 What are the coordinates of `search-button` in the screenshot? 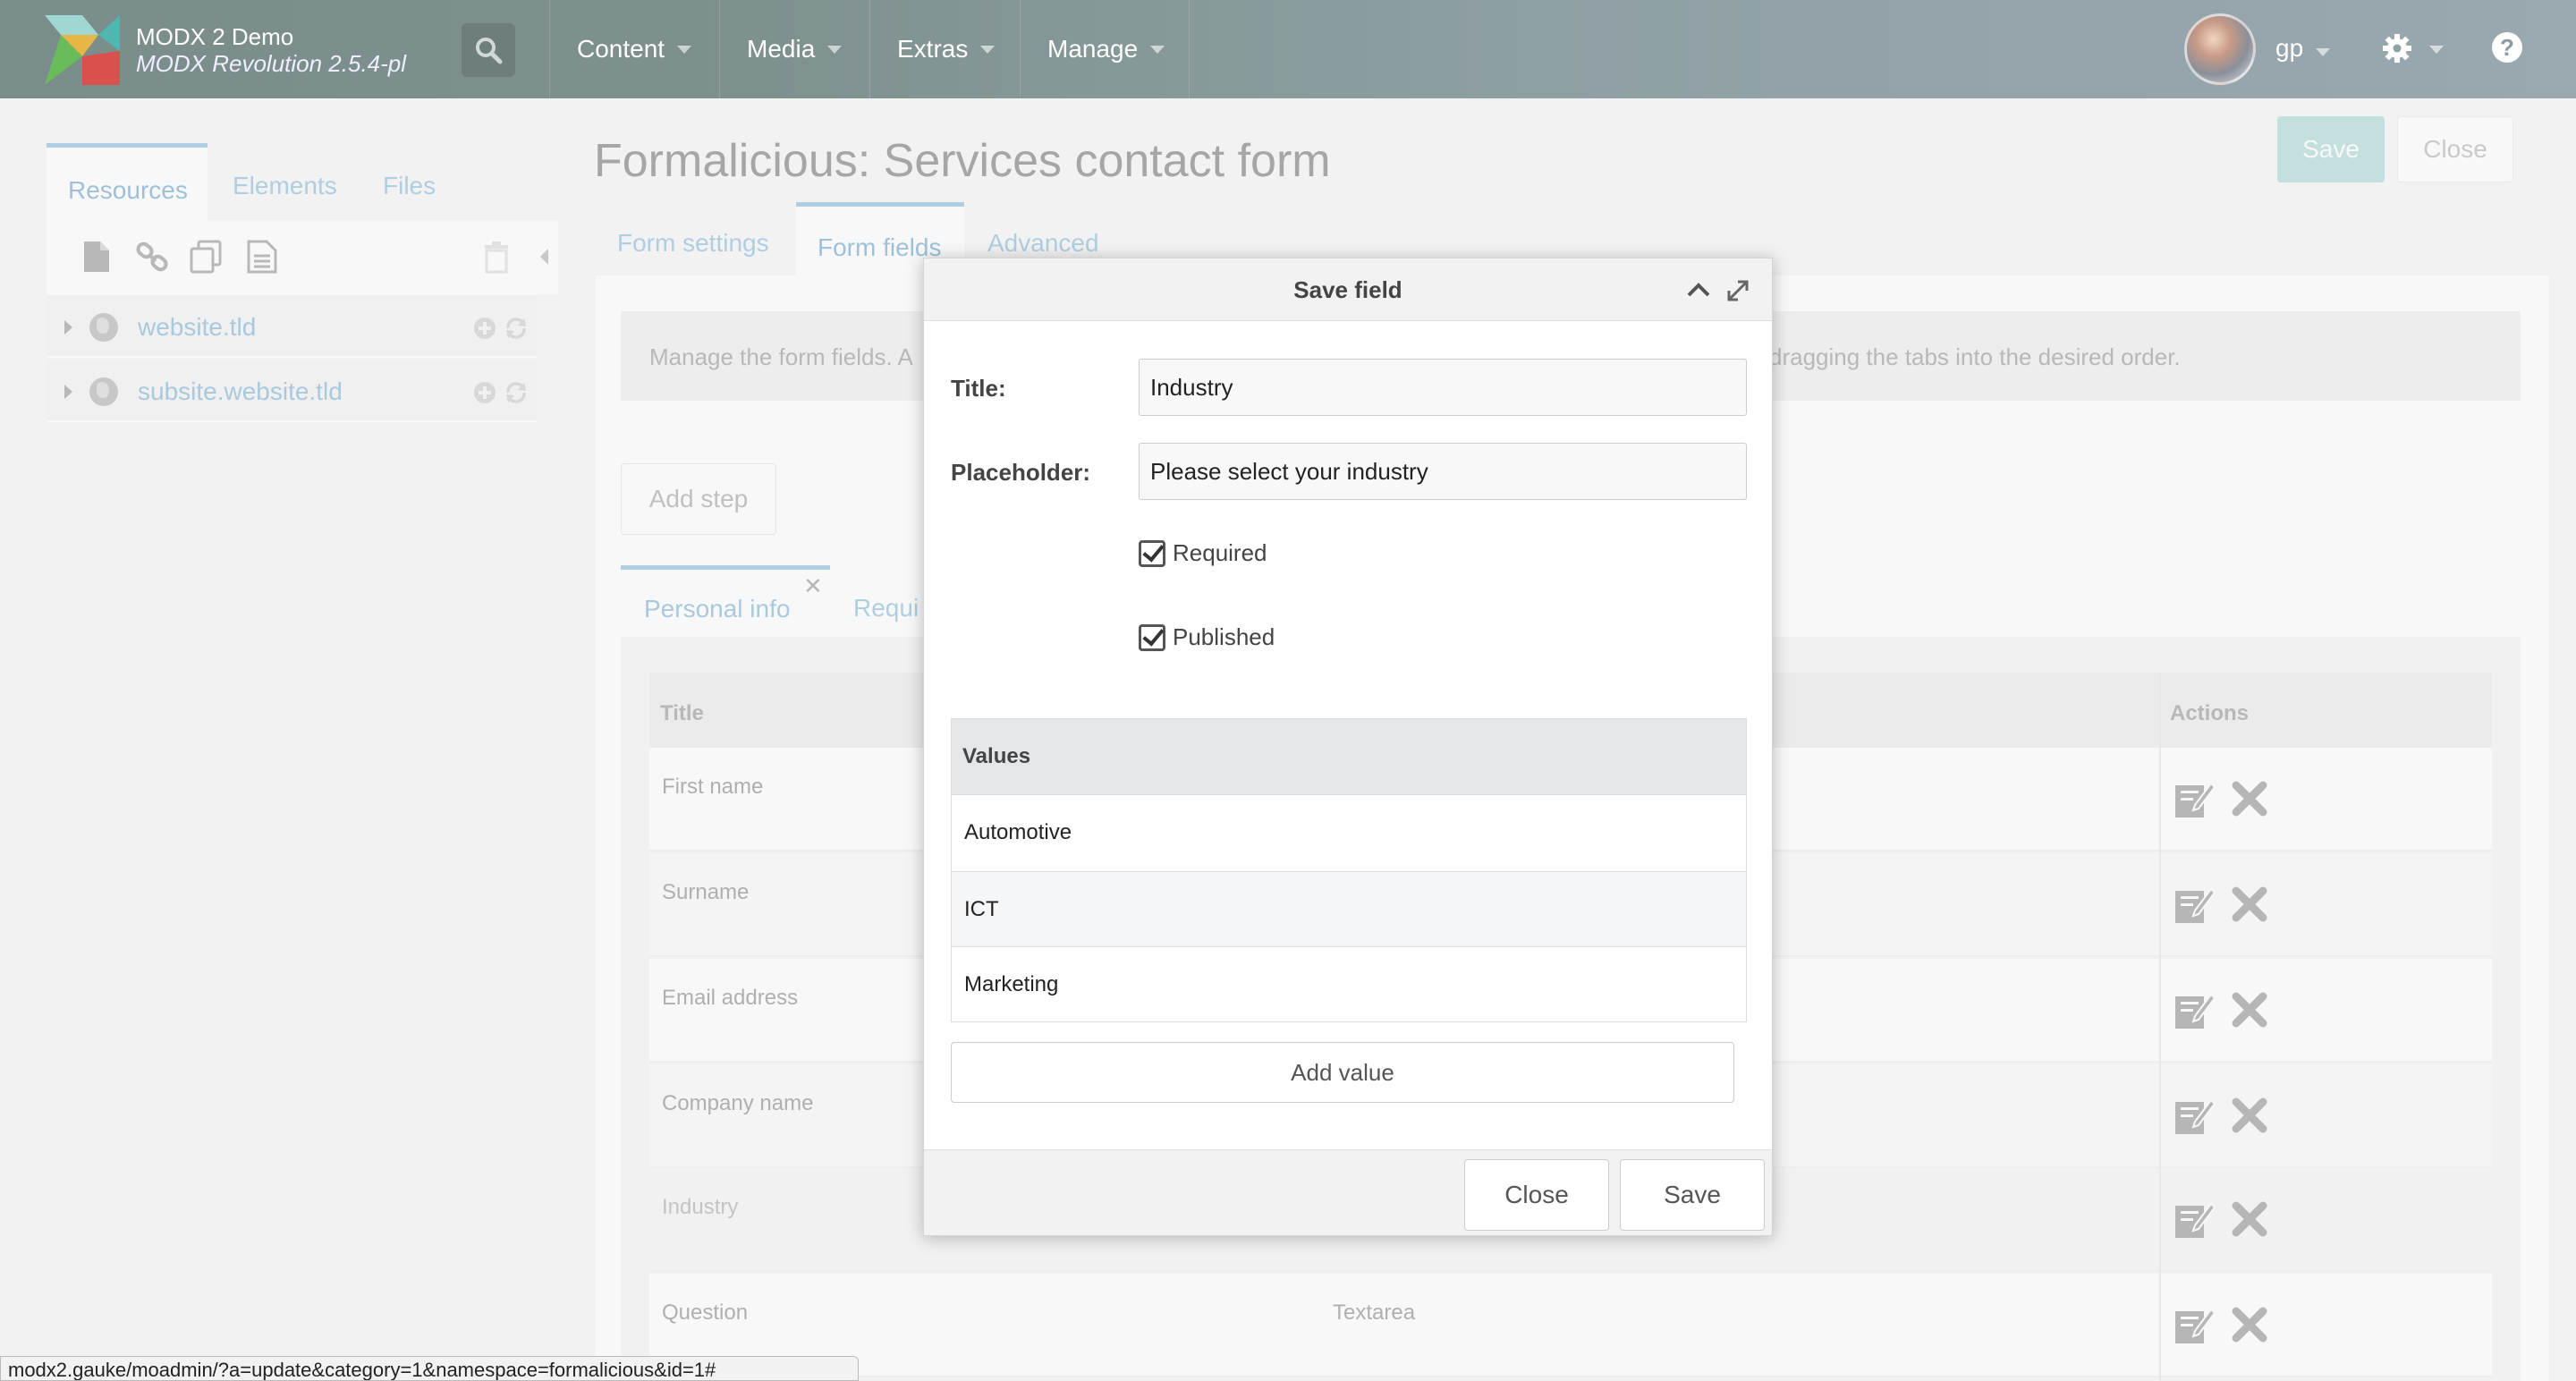 It's located at (488, 50).